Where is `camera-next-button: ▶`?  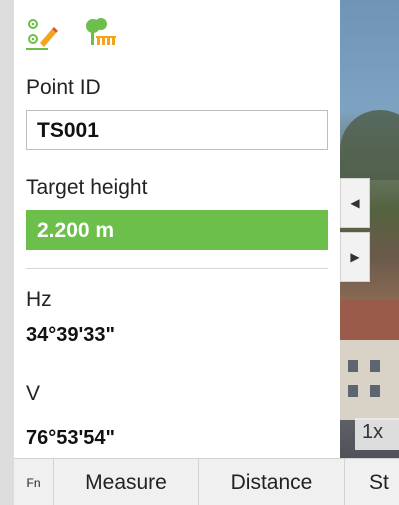 camera-next-button: ▶ is located at coordinates (355, 257).